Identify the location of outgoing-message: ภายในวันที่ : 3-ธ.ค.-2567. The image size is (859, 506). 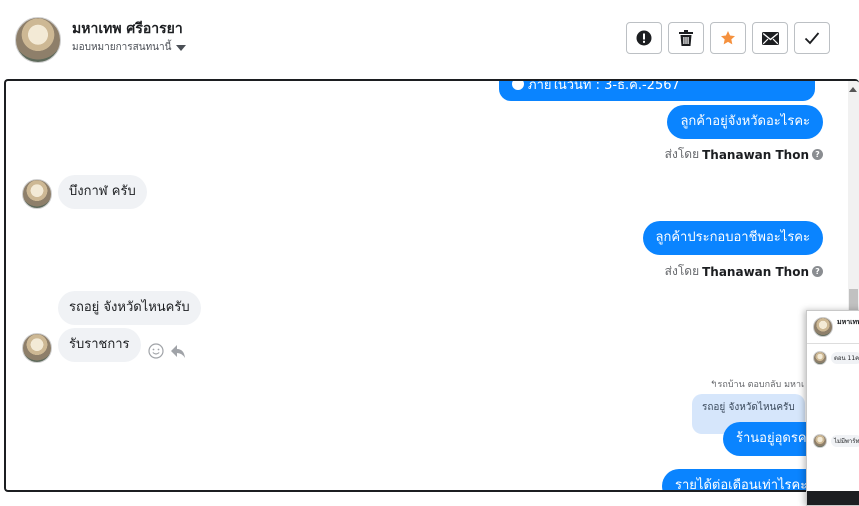
(657, 90).